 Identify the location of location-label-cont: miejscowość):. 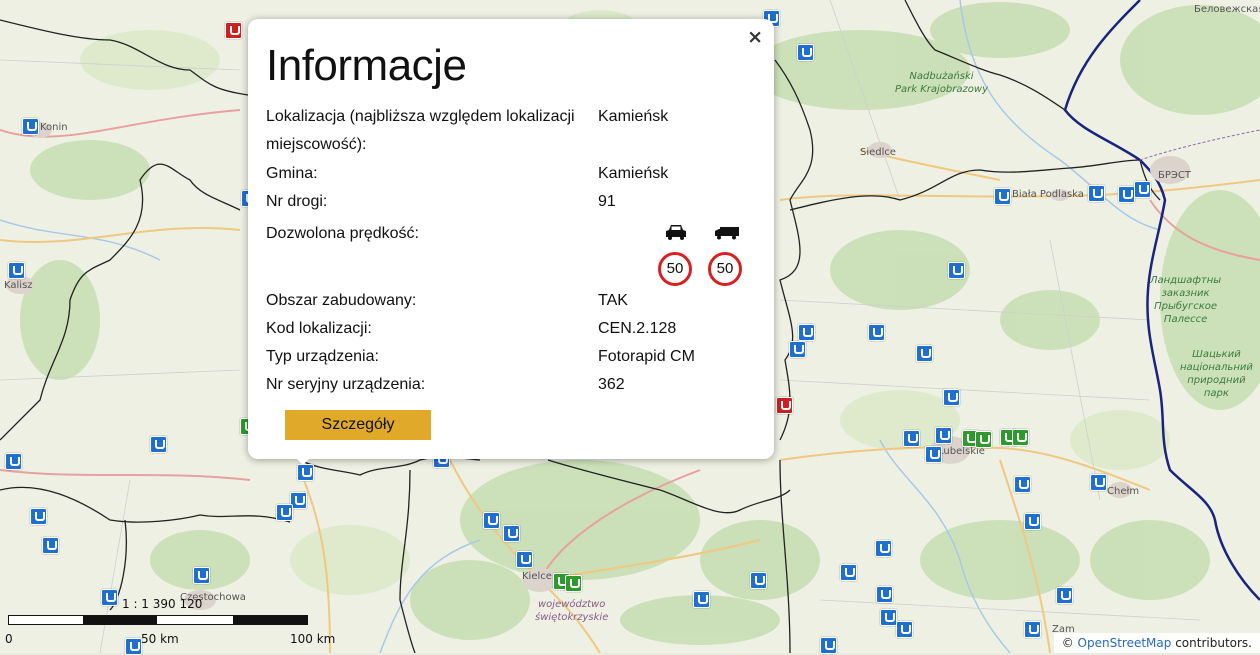
(316, 144).